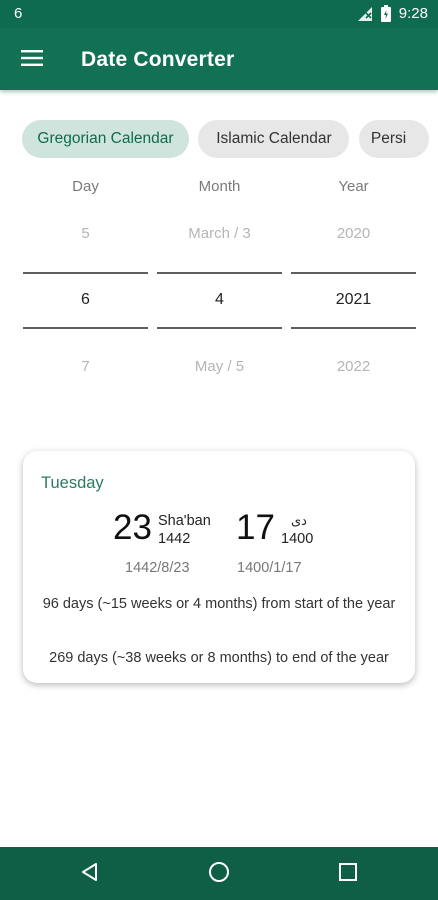  Describe the element at coordinates (219, 233) in the screenshot. I see `month-prev-value: March / 3` at that location.